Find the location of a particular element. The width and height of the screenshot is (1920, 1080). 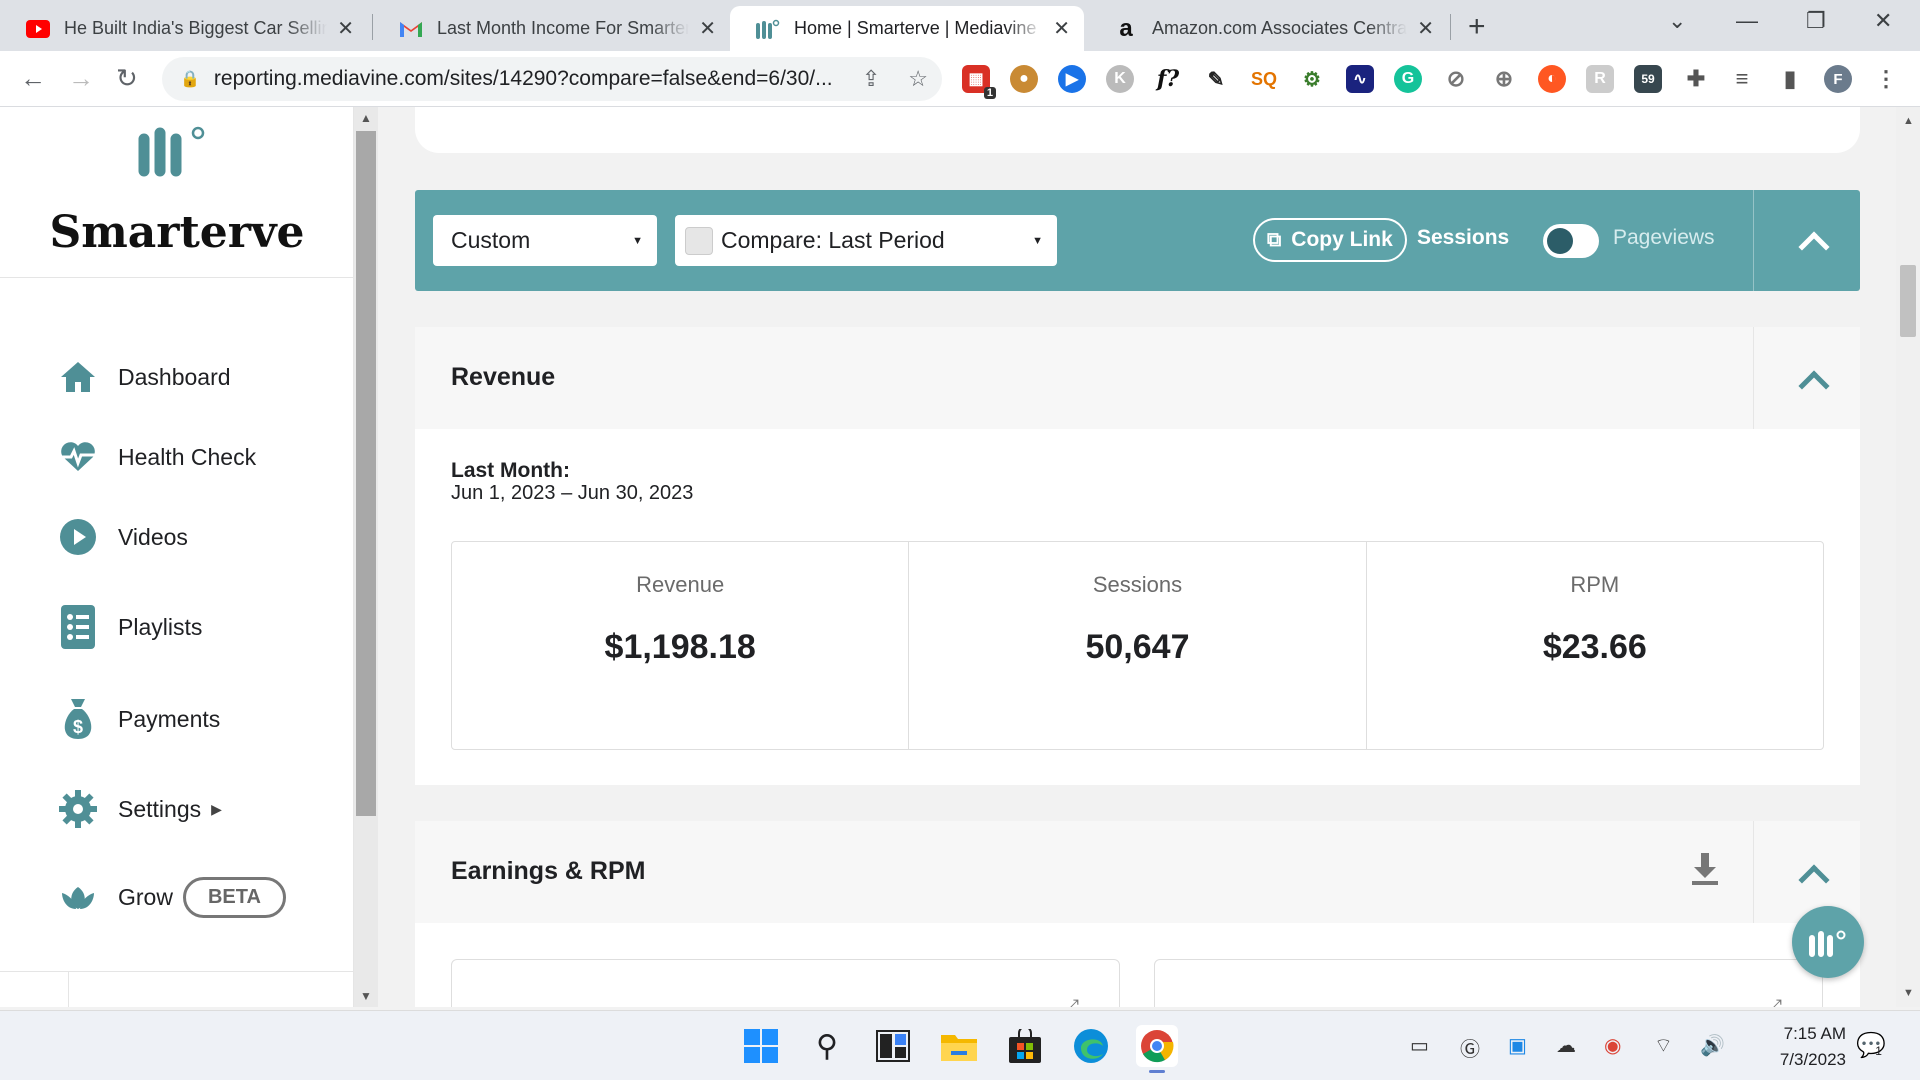

sidebar-item-grow: Grow BETA is located at coordinates (172, 897).